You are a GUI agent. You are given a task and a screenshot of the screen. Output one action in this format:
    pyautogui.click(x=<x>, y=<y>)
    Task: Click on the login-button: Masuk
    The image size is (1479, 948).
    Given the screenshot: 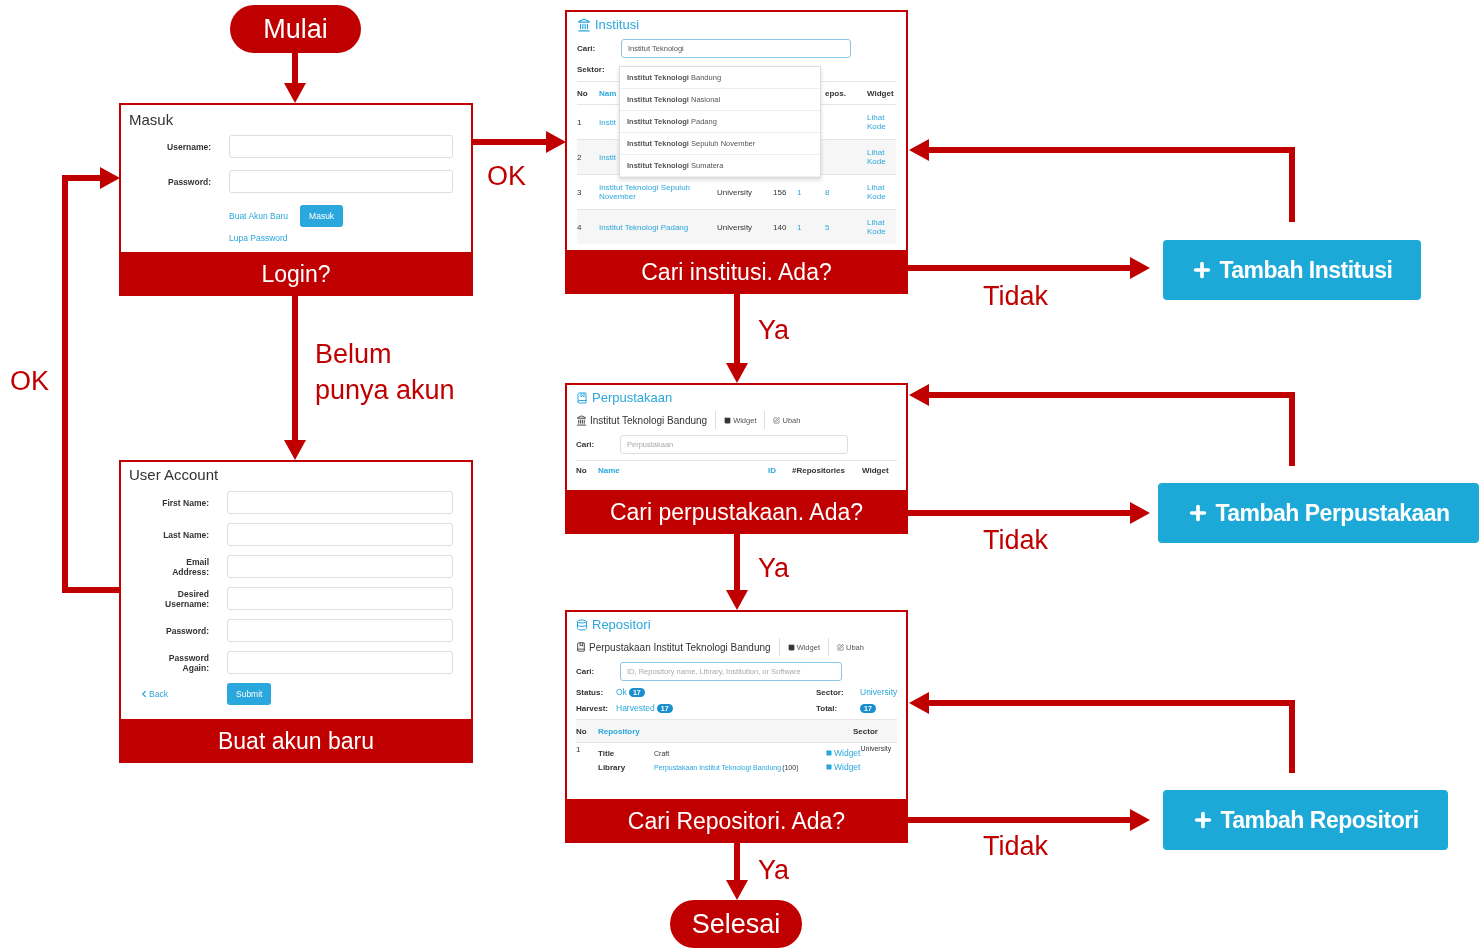 What is the action you would take?
    pyautogui.click(x=322, y=216)
    